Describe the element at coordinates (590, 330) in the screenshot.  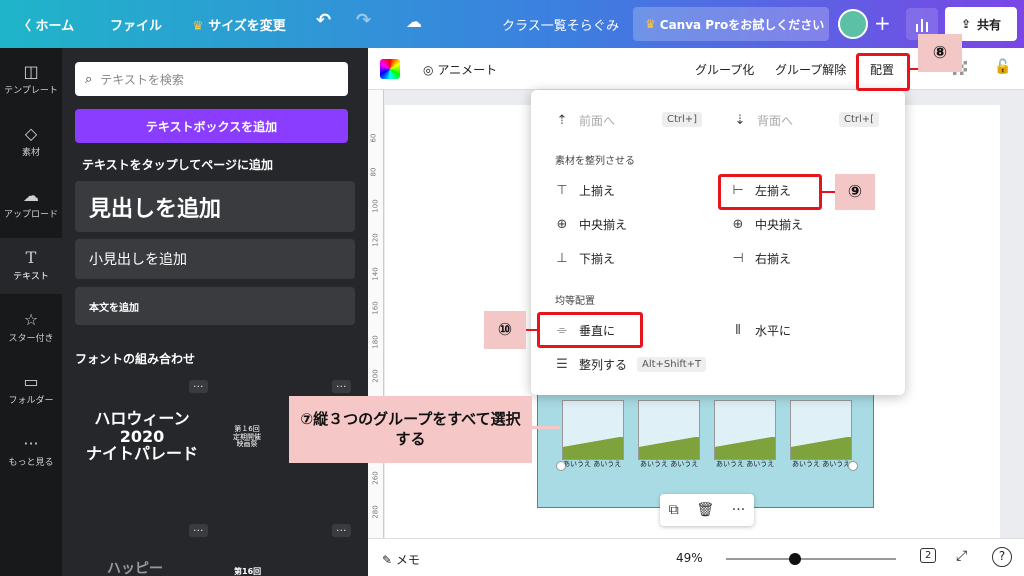
I see `highlight-distribute-vertical` at that location.